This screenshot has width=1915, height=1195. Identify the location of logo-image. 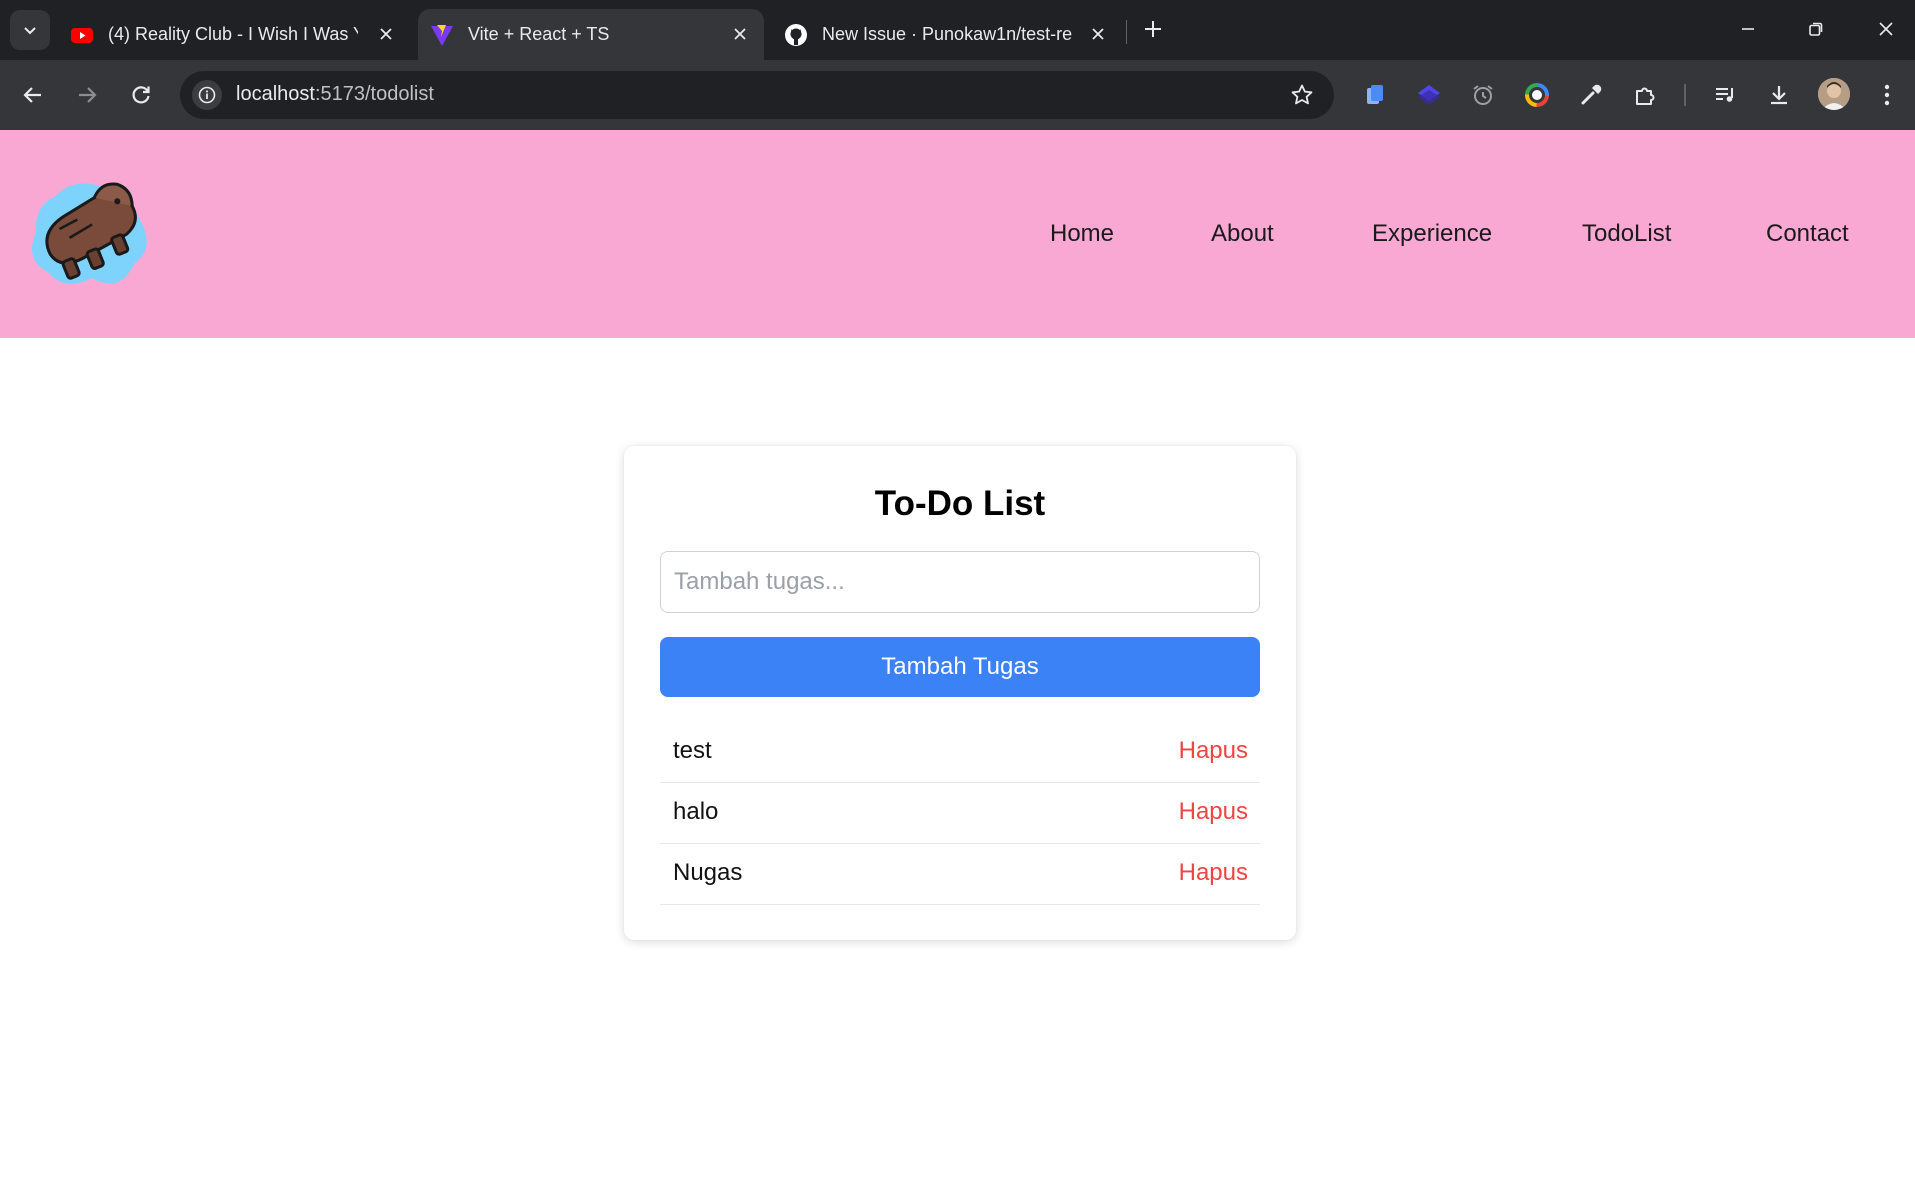
(89, 231).